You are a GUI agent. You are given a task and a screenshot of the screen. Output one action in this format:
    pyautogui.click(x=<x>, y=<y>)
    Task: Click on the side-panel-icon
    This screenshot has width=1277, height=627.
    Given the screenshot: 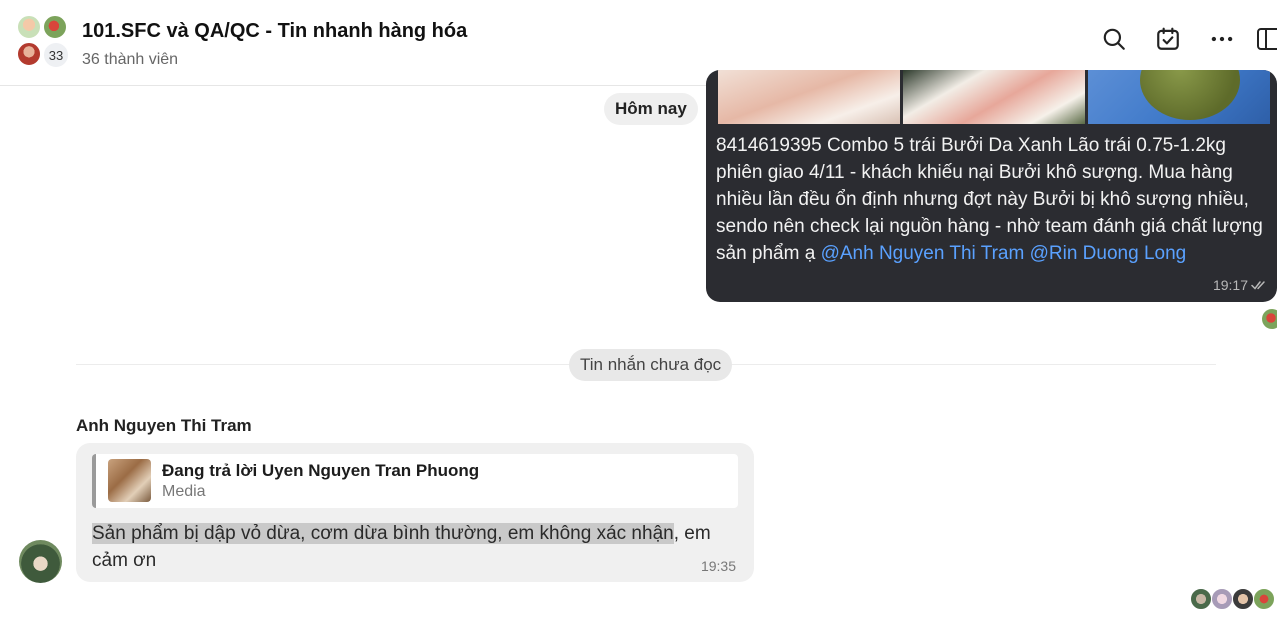 What is the action you would take?
    pyautogui.click(x=1266, y=39)
    